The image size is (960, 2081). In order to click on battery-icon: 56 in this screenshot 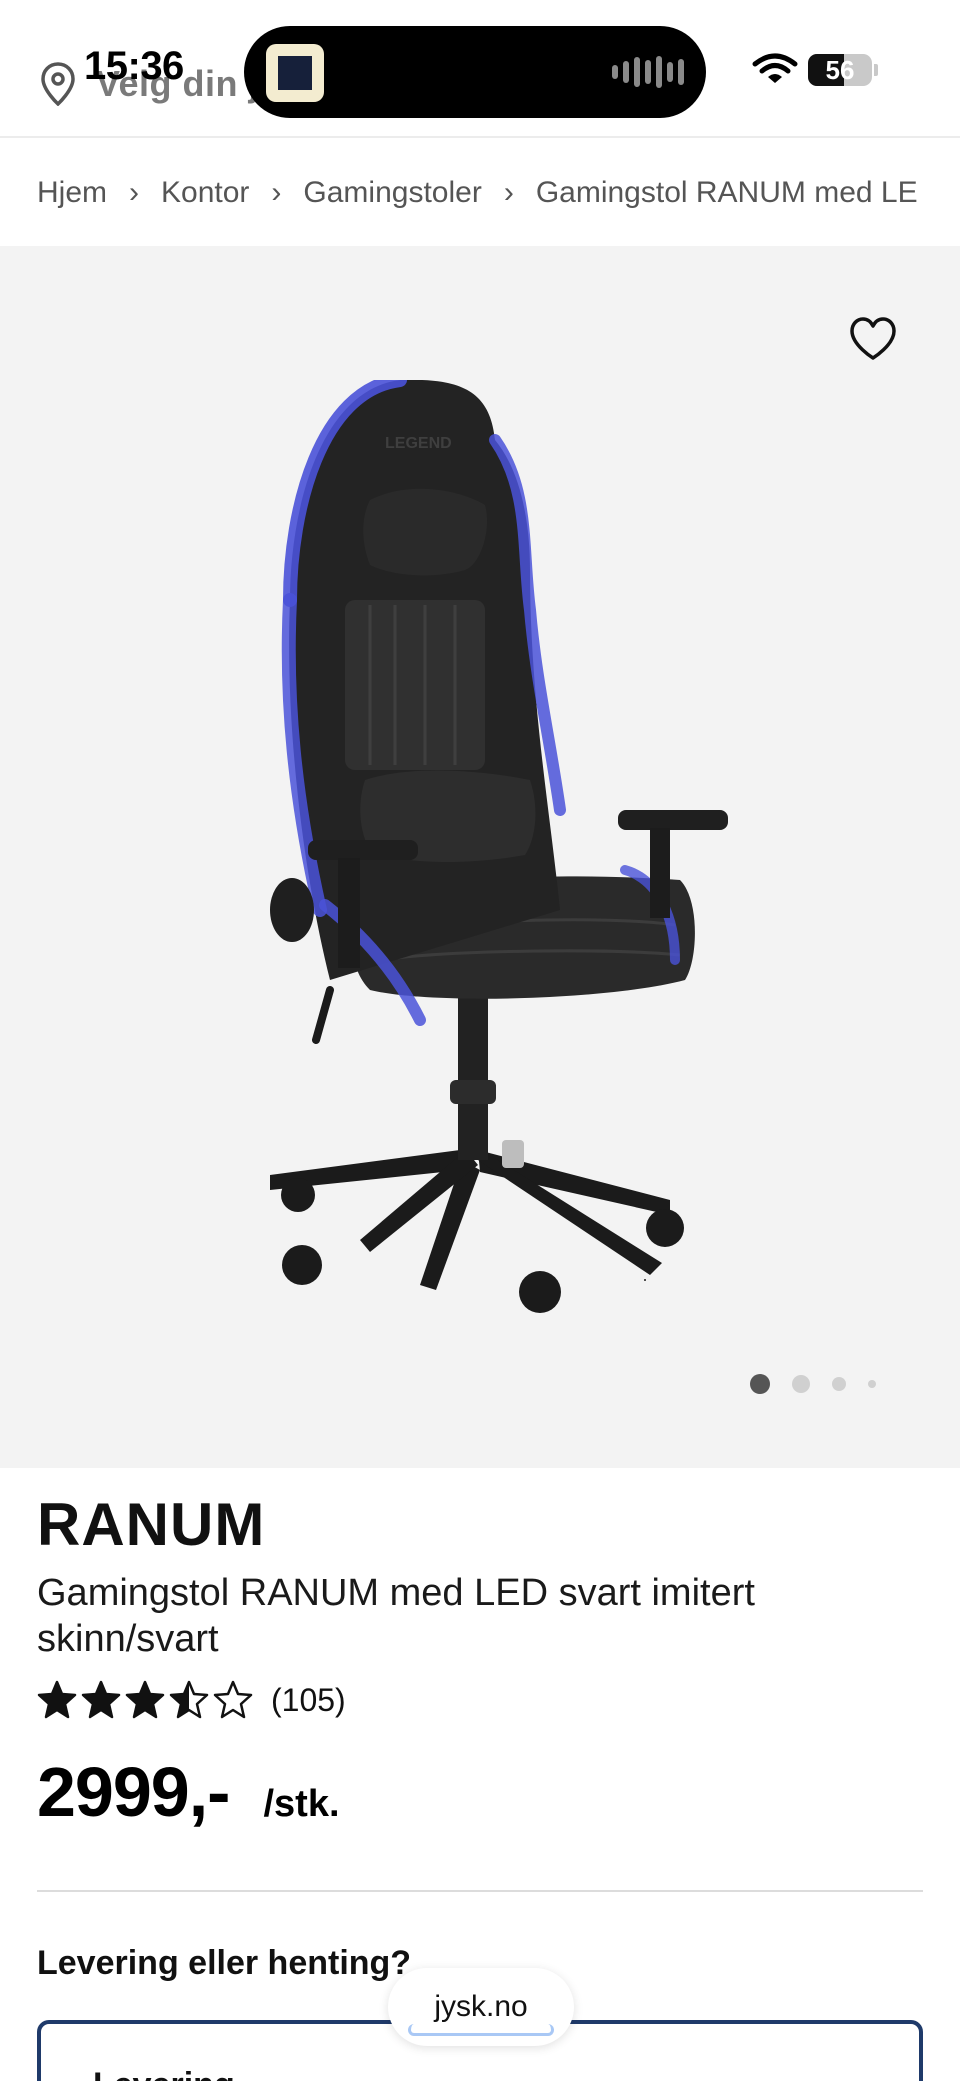, I will do `click(840, 70)`.